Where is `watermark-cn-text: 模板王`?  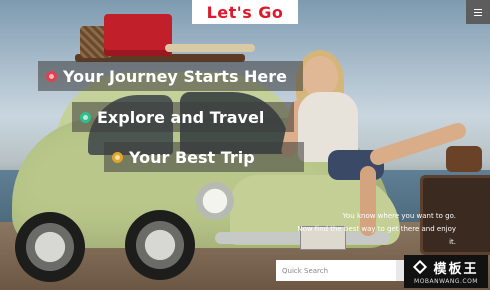
watermark-cn-text: 模板王 is located at coordinates (456, 269).